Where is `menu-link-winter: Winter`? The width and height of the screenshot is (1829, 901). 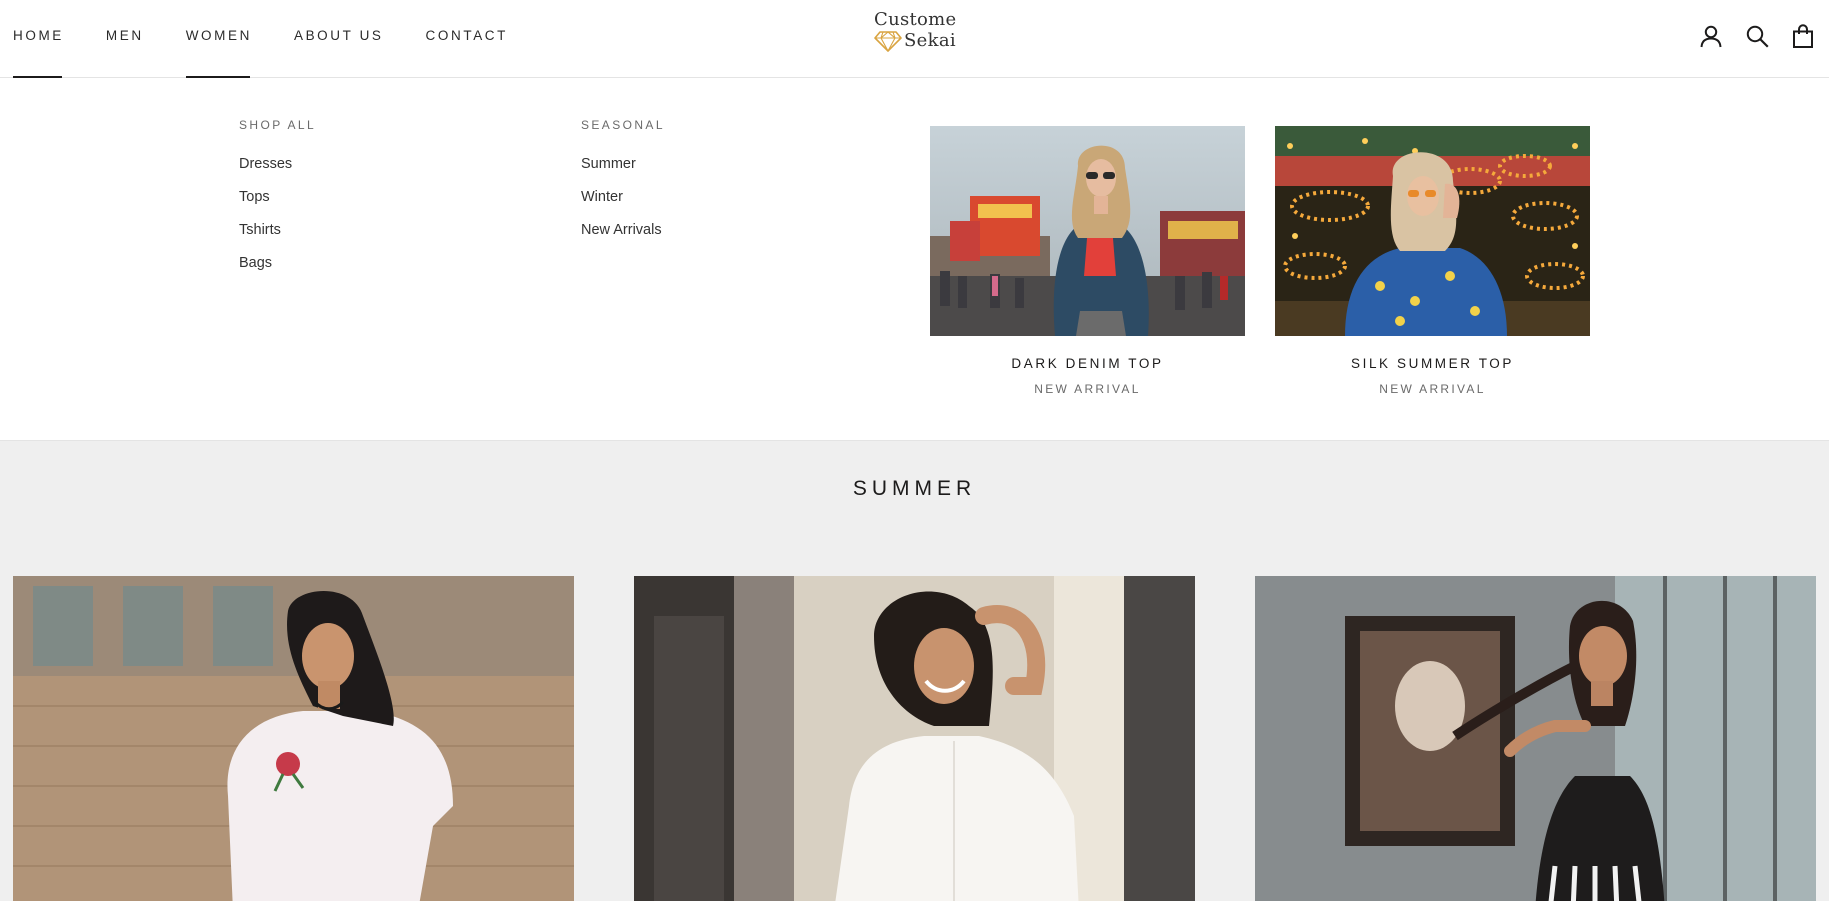
menu-link-winter: Winter is located at coordinates (623, 197).